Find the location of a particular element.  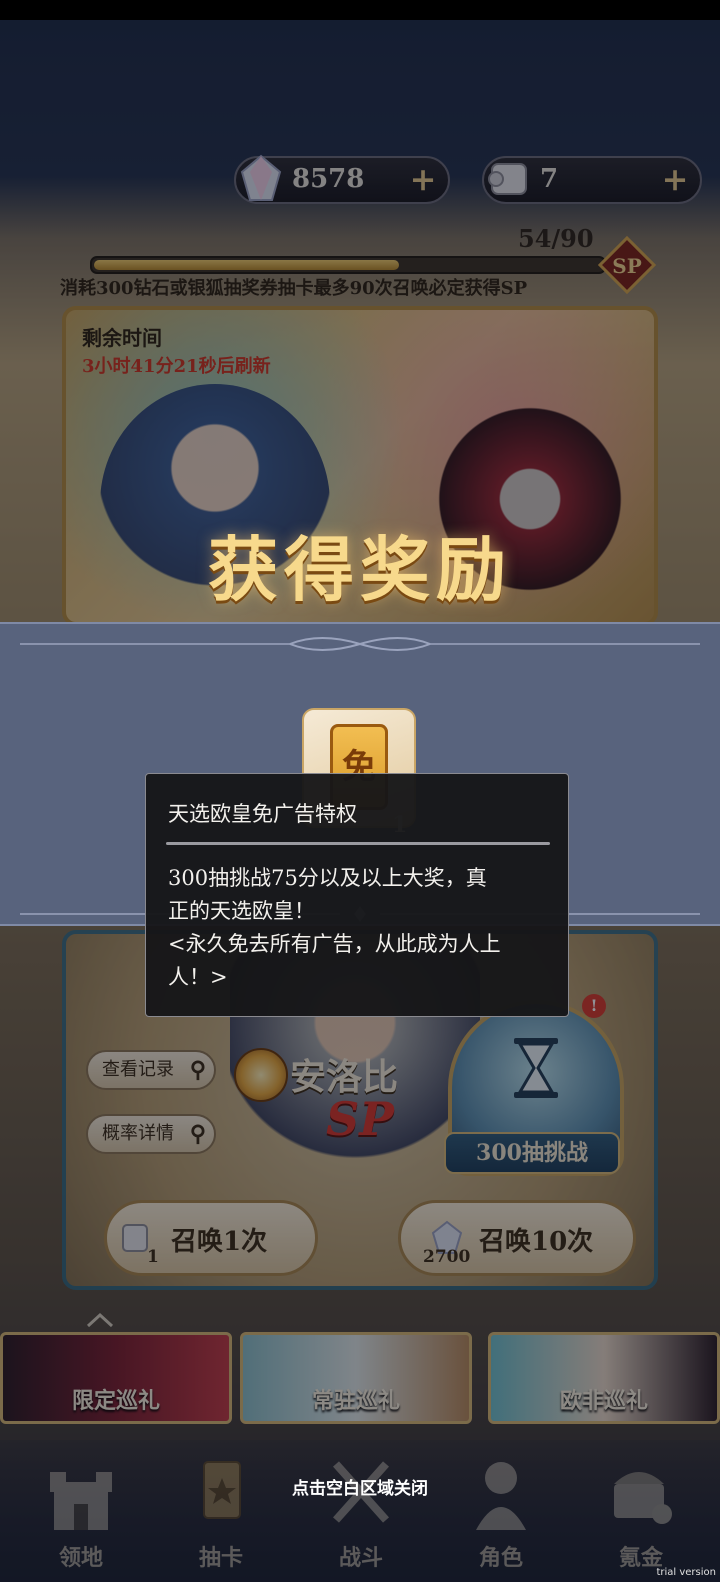

tooltip-divider is located at coordinates (358, 843).